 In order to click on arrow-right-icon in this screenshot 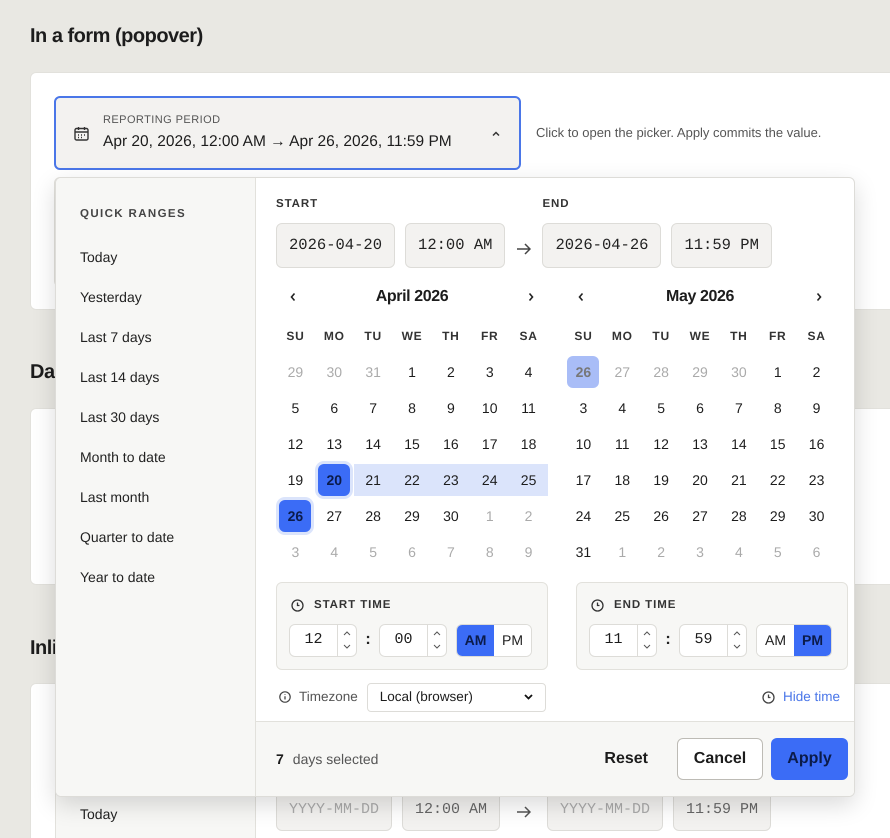, I will do `click(524, 812)`.